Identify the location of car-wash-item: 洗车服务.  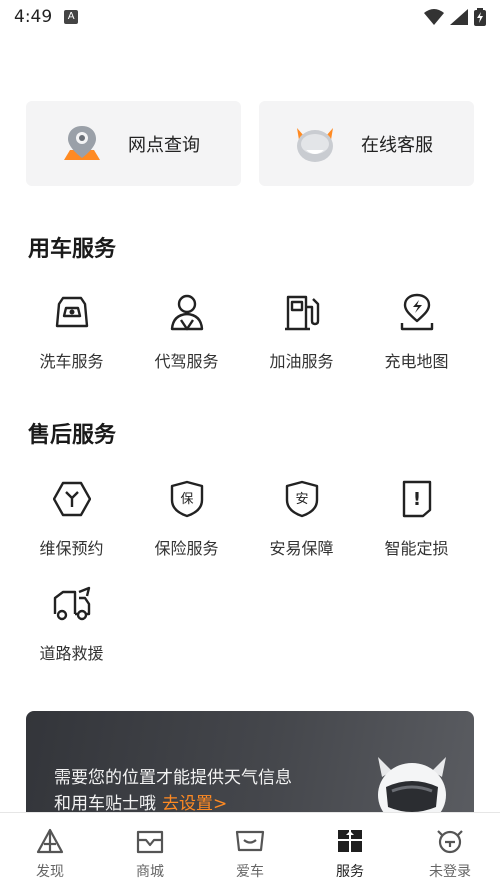
(71, 332).